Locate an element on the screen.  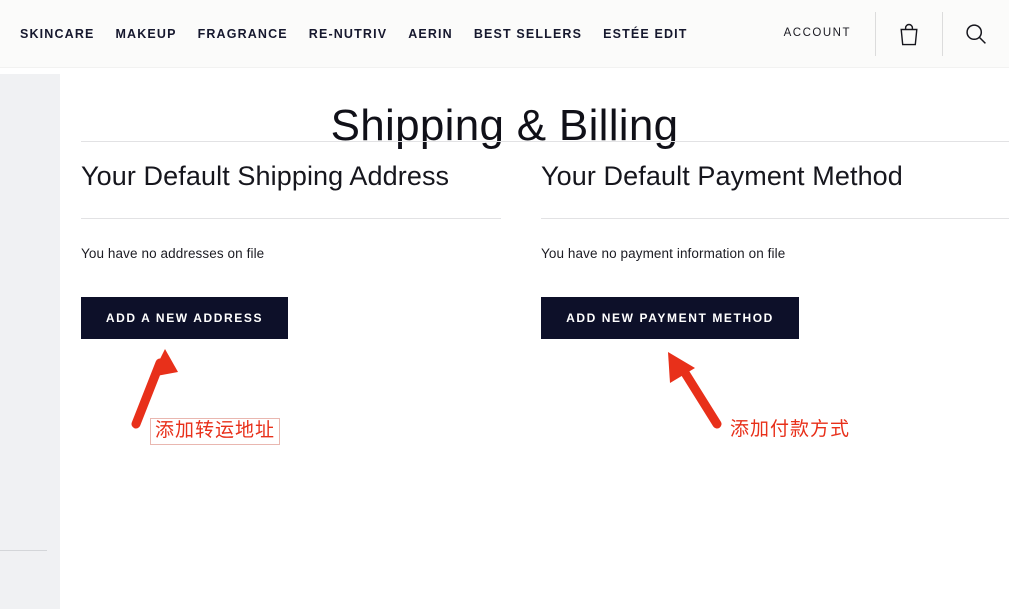
nav-item-re-nutriv: RE-NUTRIV is located at coordinates (348, 34).